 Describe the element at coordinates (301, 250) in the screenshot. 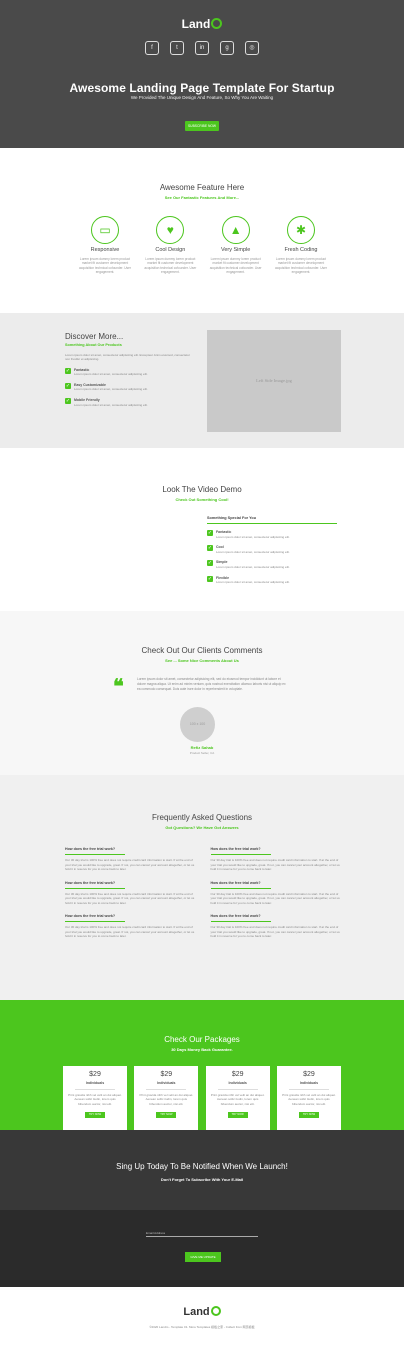

I see `feature-title: Fresh Coding` at that location.